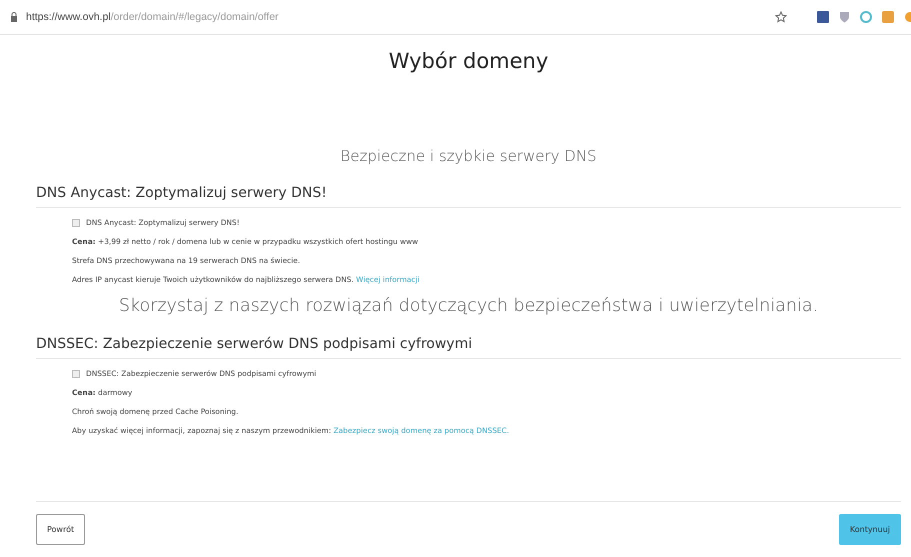 The image size is (911, 557). Describe the element at coordinates (469, 306) in the screenshot. I see `section-subtitle: Skorzystaj z naszych rozwiązań dotyczących bezpieczeństwa i uwierzytelniania.` at that location.